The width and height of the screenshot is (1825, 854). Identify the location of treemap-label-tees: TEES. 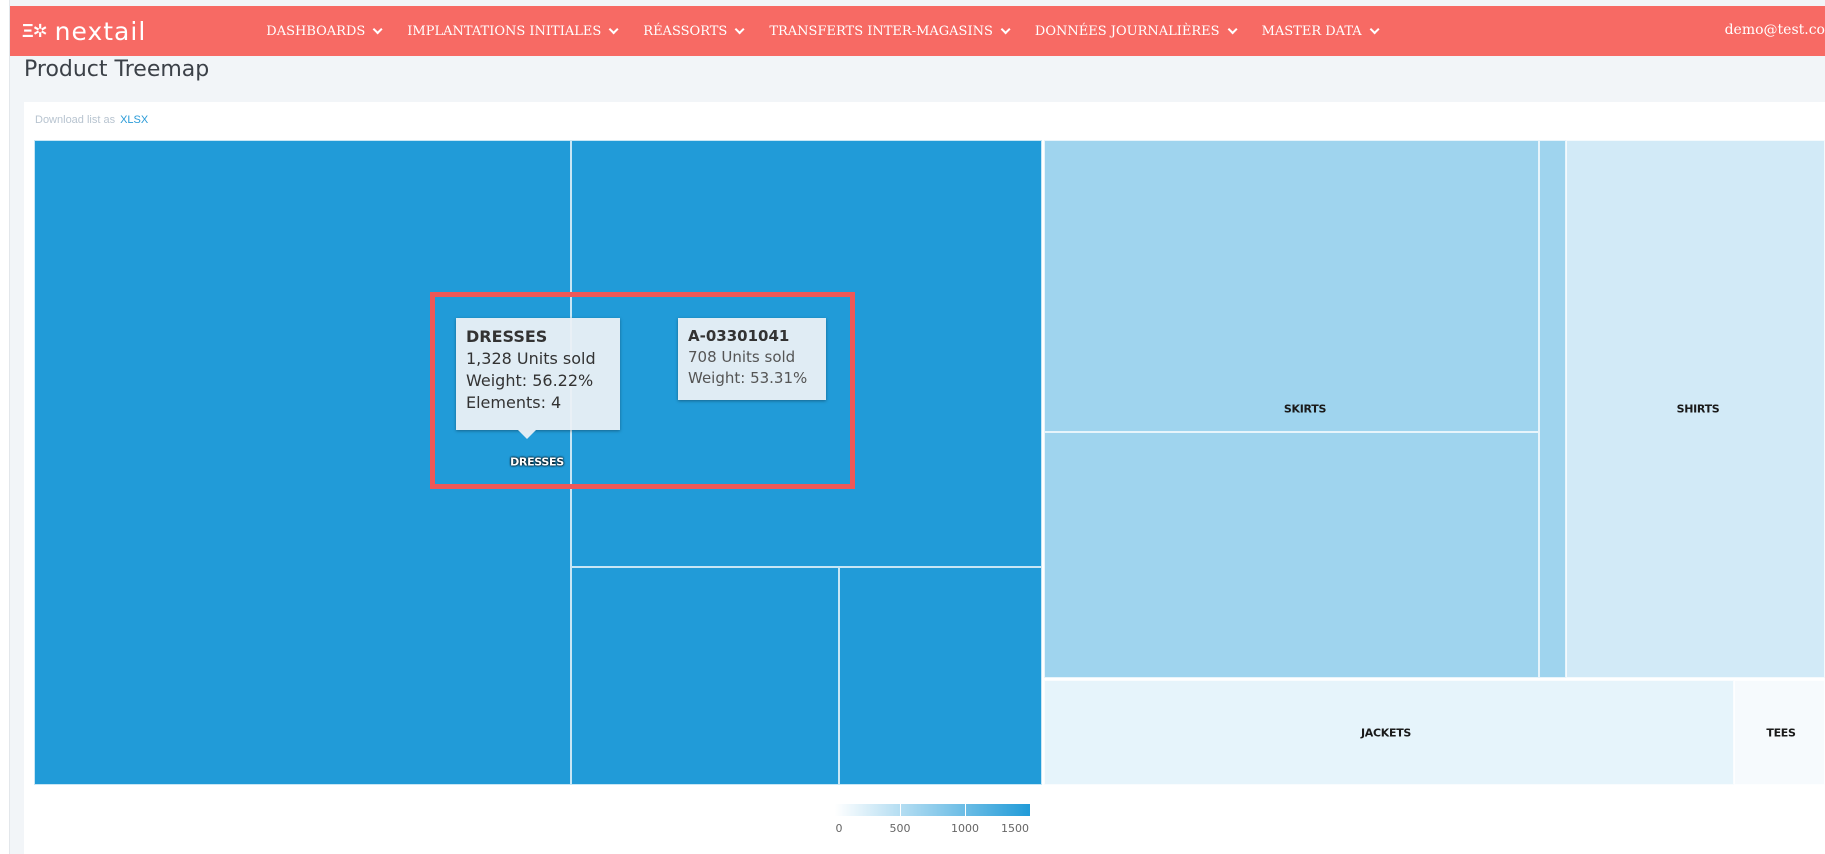
(1781, 733).